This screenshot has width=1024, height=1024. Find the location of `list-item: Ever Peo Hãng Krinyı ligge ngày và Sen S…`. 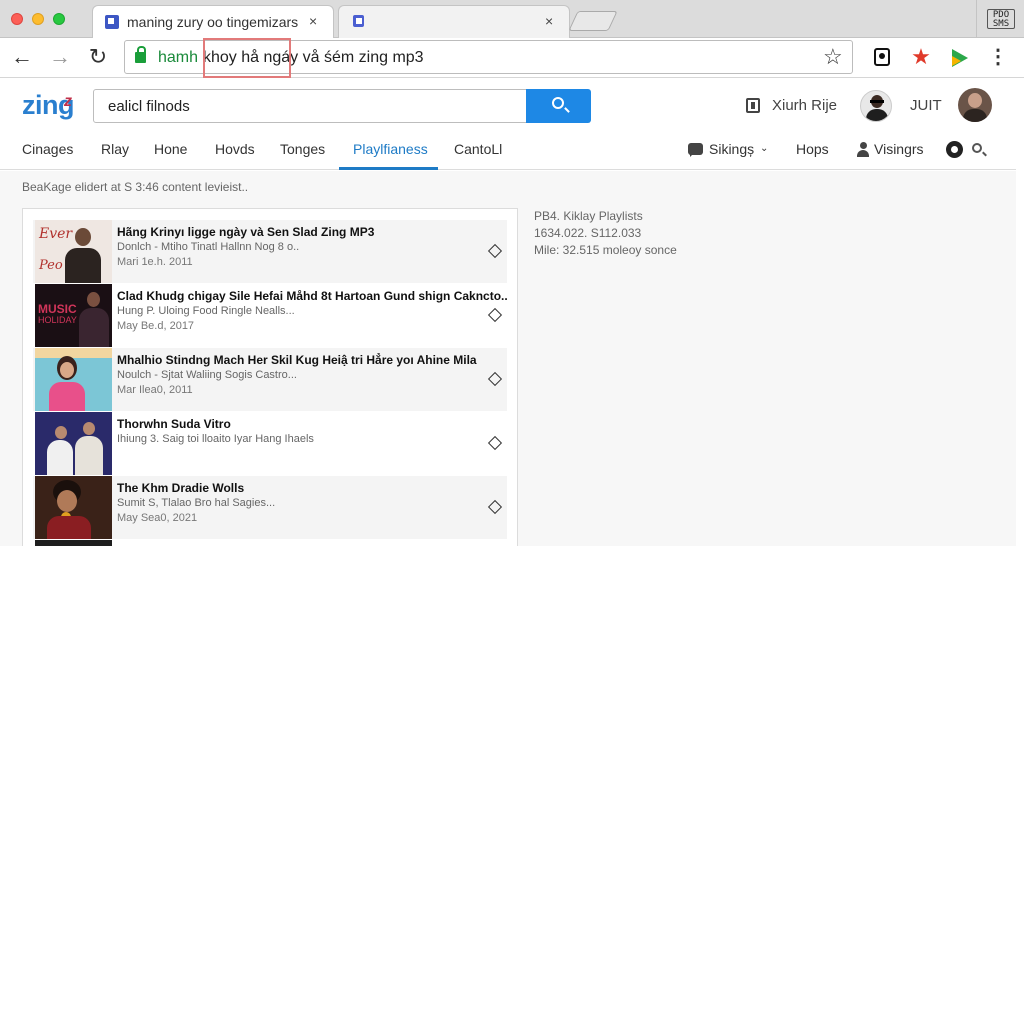

list-item: Ever Peo Hãng Krinyı ligge ngày và Sen S… is located at coordinates (270, 251).